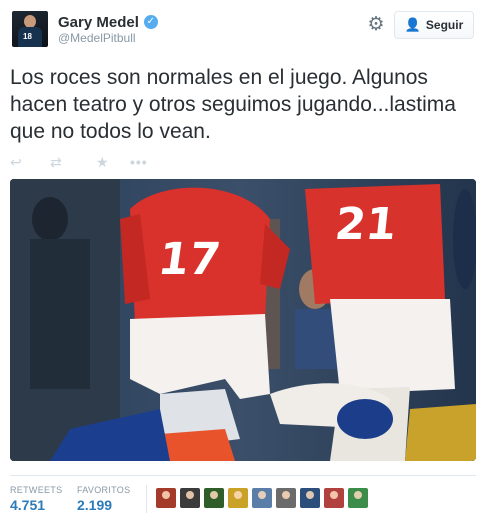 The width and height of the screenshot is (487, 525). I want to click on svg-text: 21, so click(366, 224).